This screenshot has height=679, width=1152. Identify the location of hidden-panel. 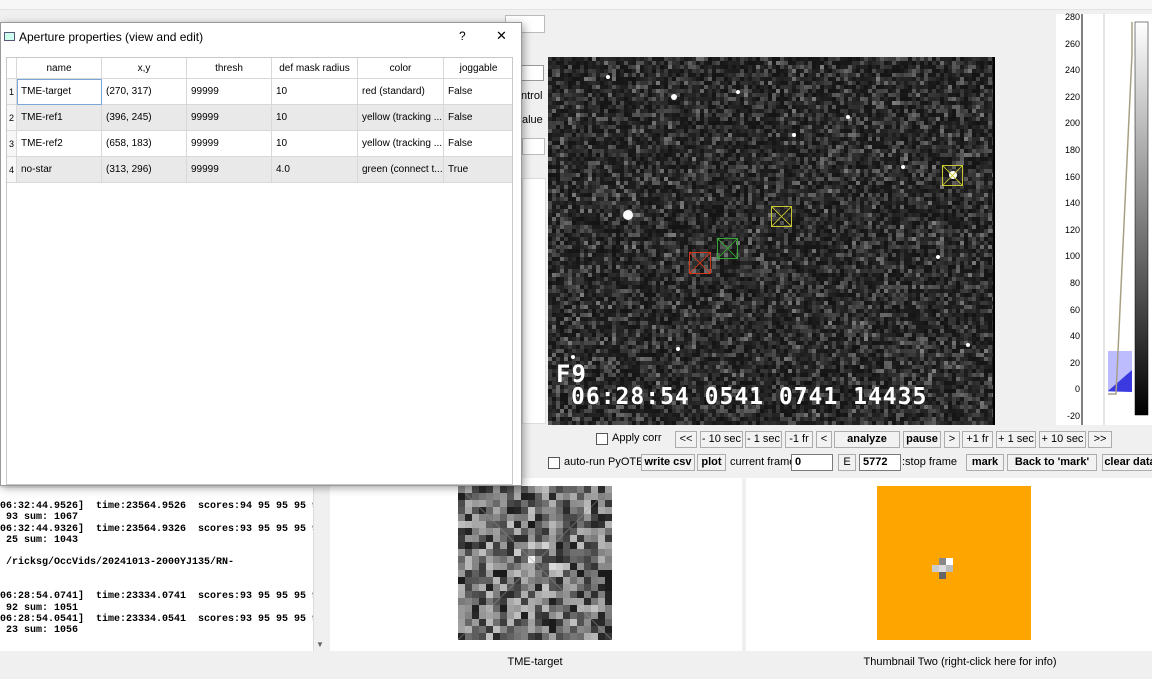
(534, 301).